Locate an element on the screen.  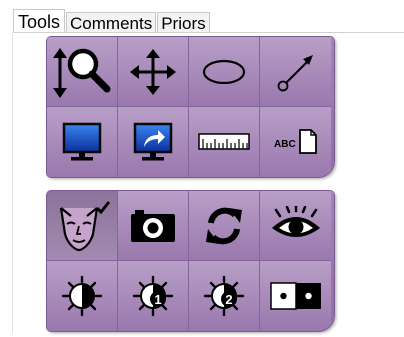
ruler-button is located at coordinates (224, 142).